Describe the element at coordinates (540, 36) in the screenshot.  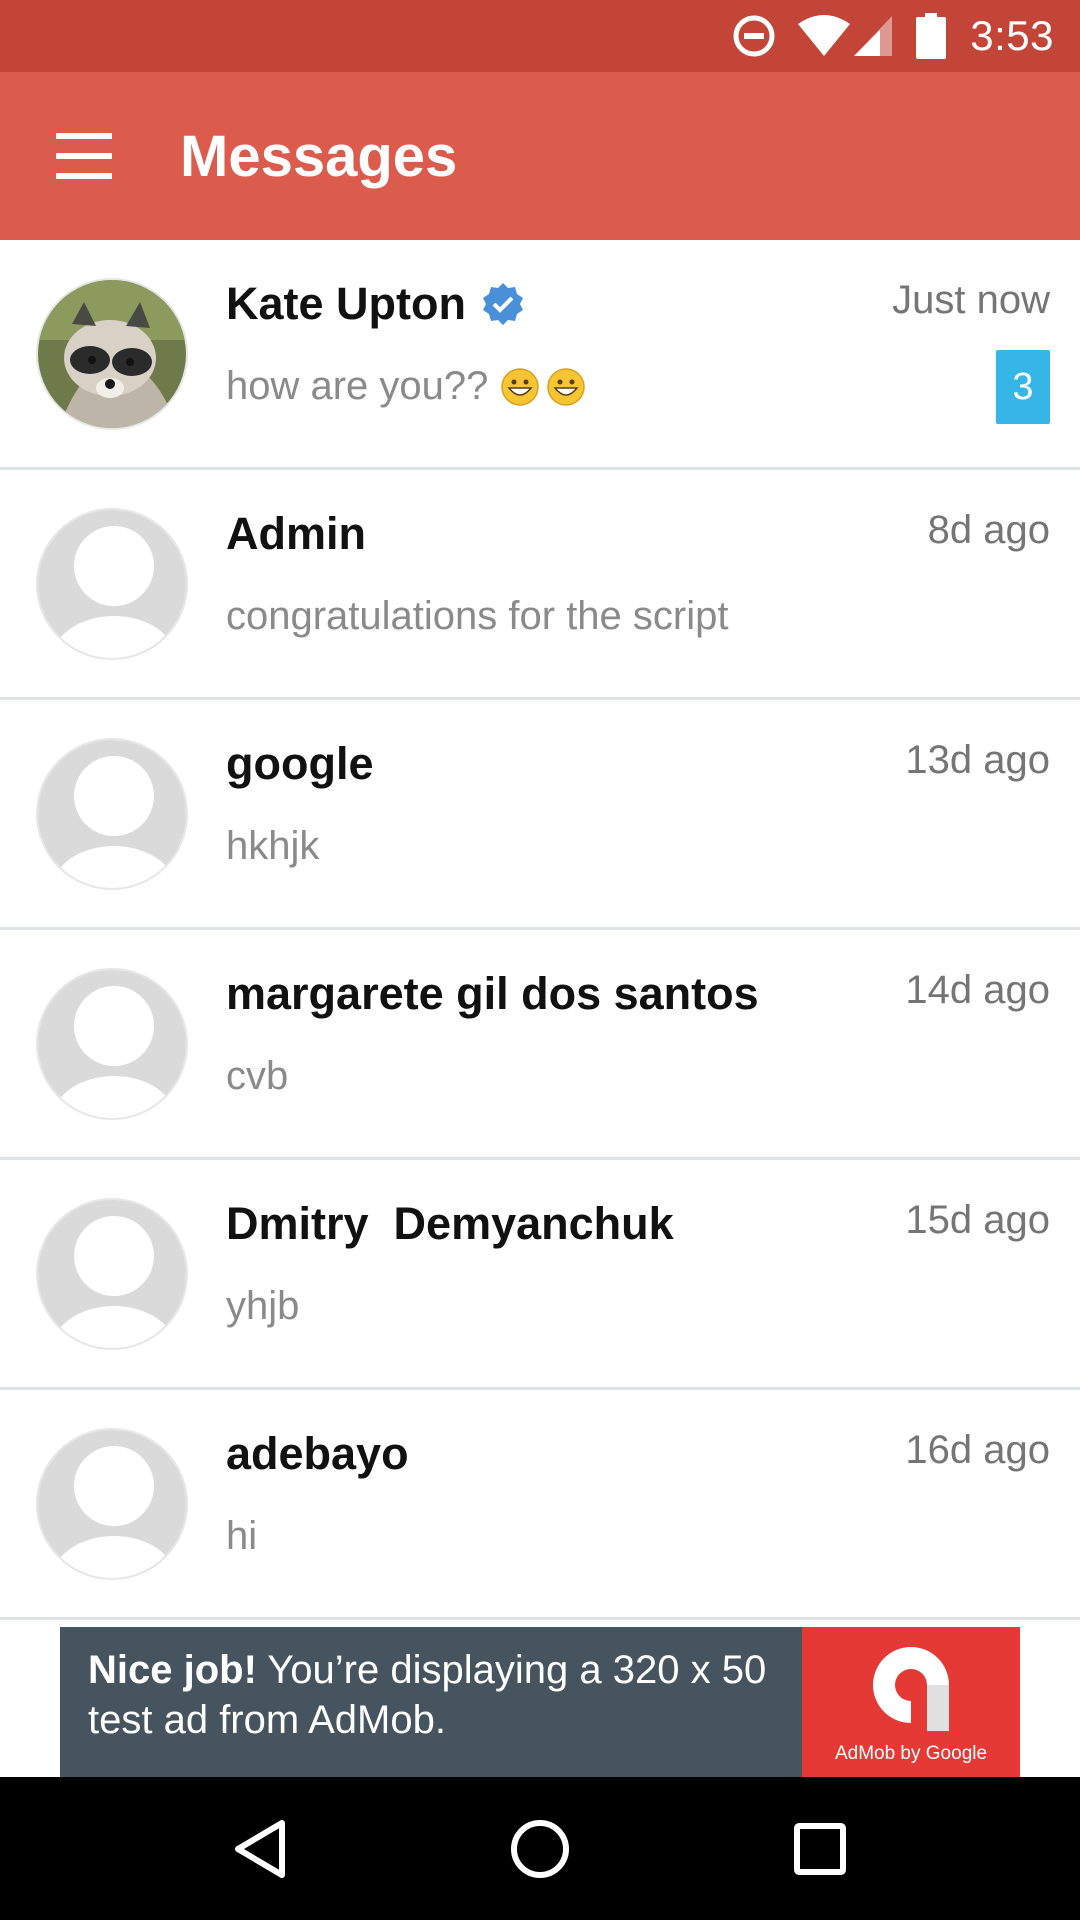
I see `status-bar: 3:53` at that location.